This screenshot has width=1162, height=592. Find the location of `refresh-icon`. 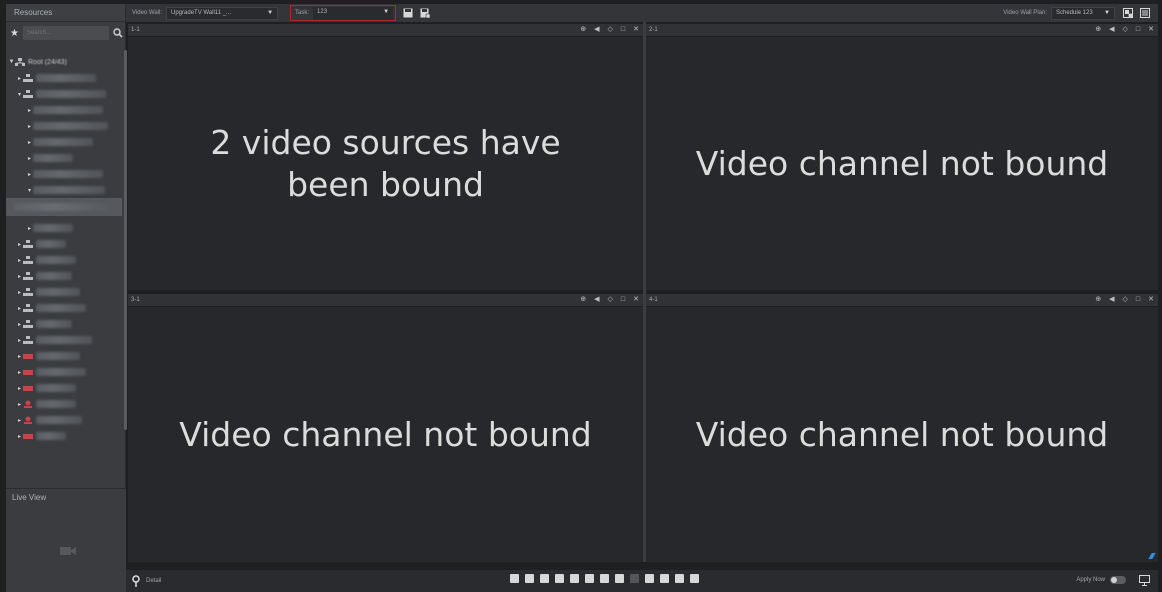

refresh-icon is located at coordinates (634, 578).